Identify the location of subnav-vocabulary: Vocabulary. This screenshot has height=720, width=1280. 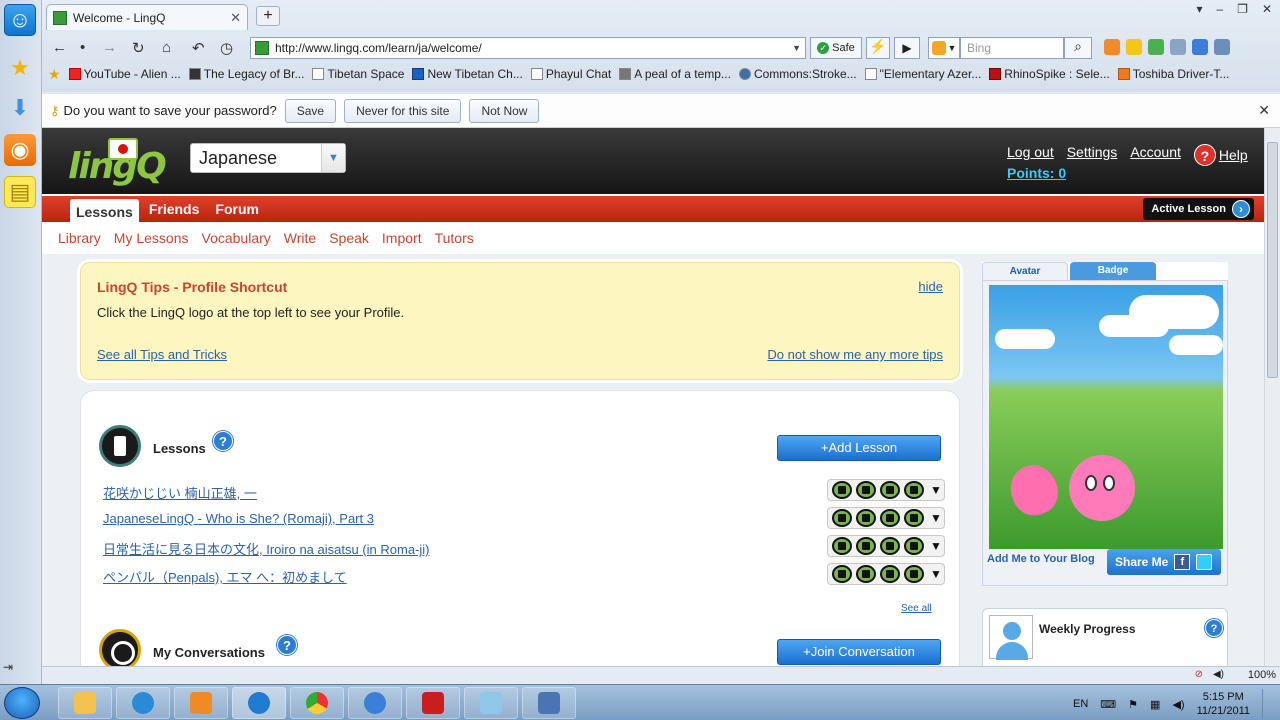
(236, 238).